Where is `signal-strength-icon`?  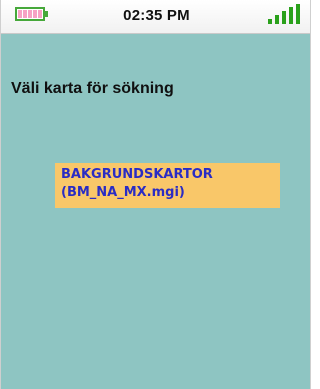
signal-strength-icon is located at coordinates (283, 14).